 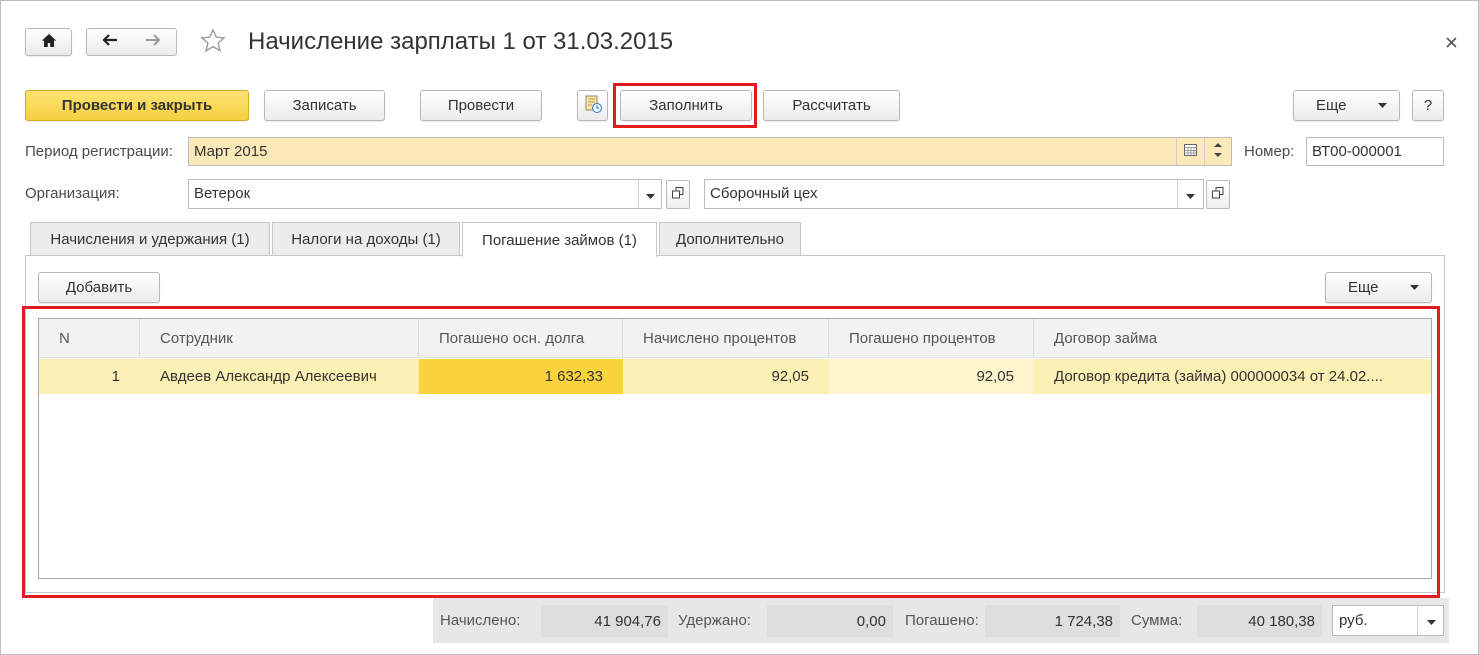 I want to click on sum-value: 40 180,38, so click(x=1259, y=621).